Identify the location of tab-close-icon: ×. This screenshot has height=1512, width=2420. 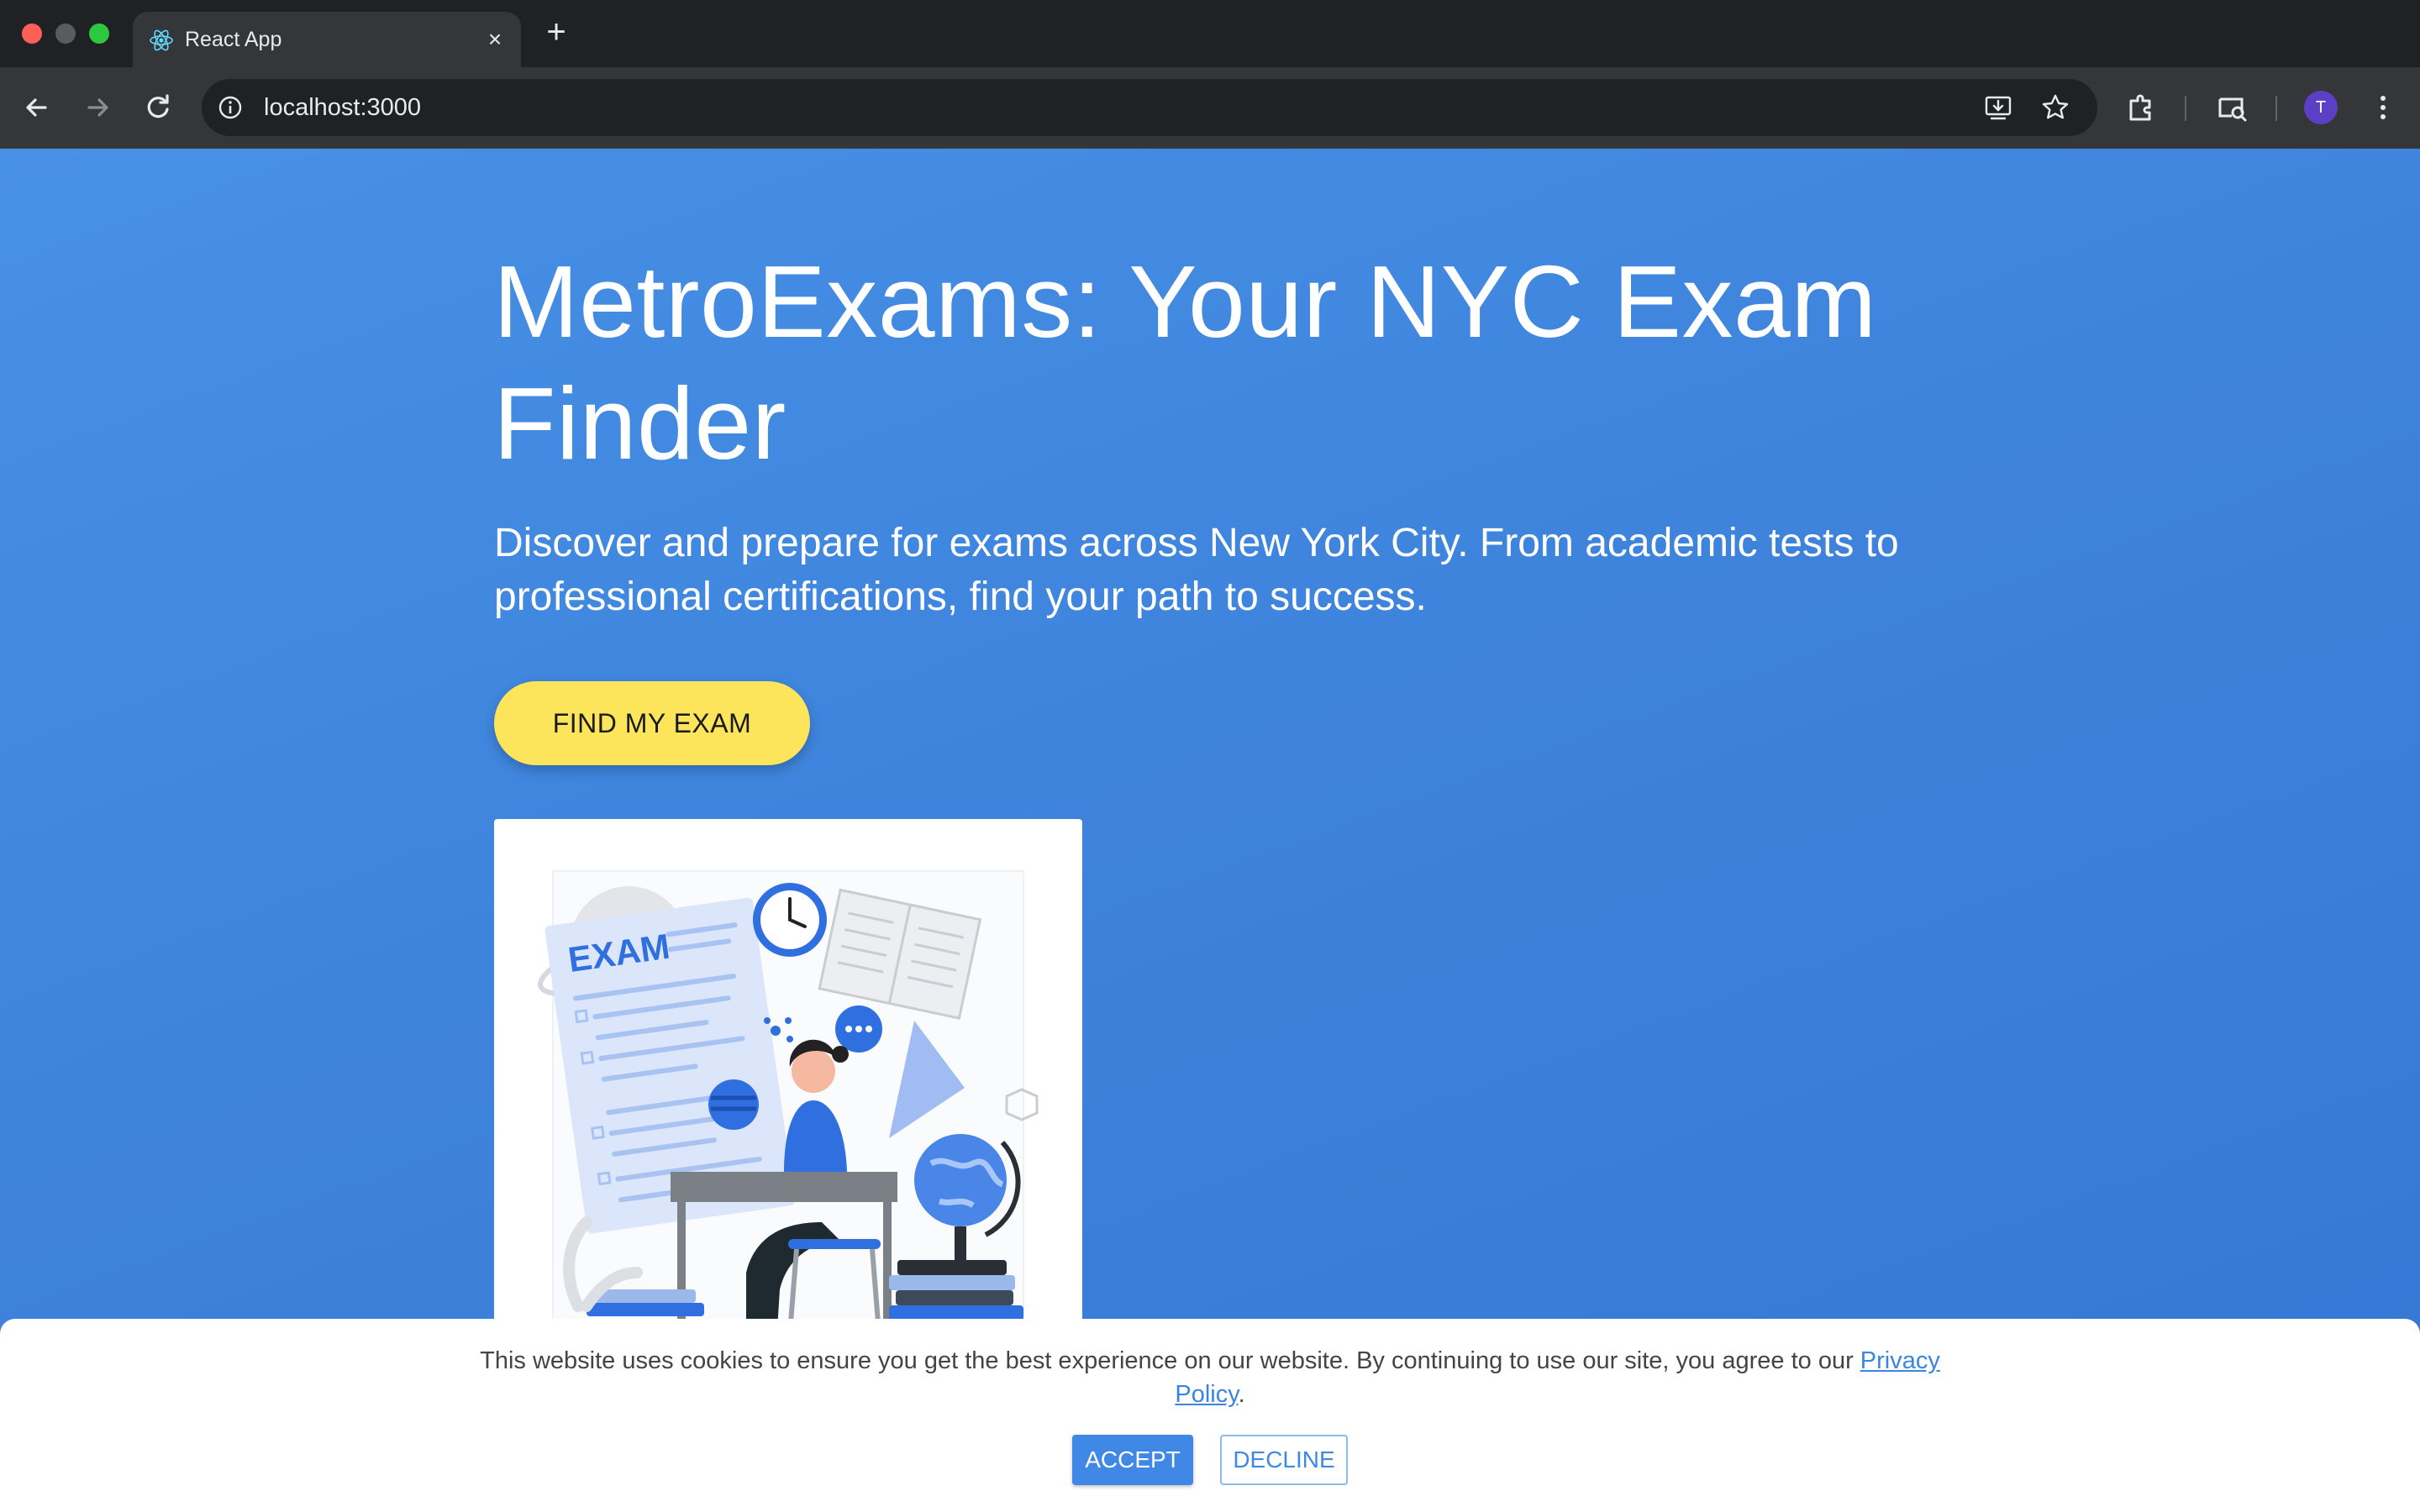
(495, 39).